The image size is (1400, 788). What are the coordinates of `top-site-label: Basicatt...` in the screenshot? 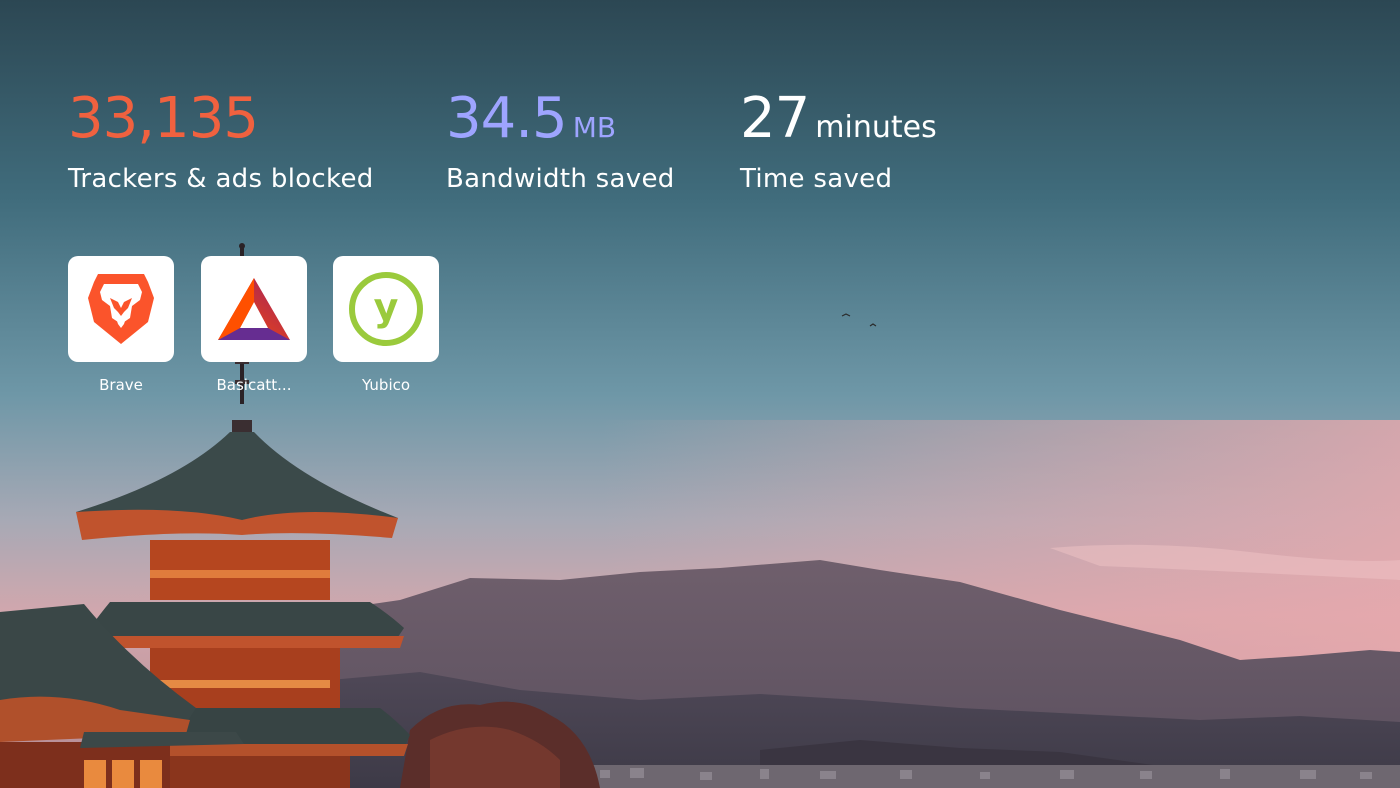 It's located at (254, 385).